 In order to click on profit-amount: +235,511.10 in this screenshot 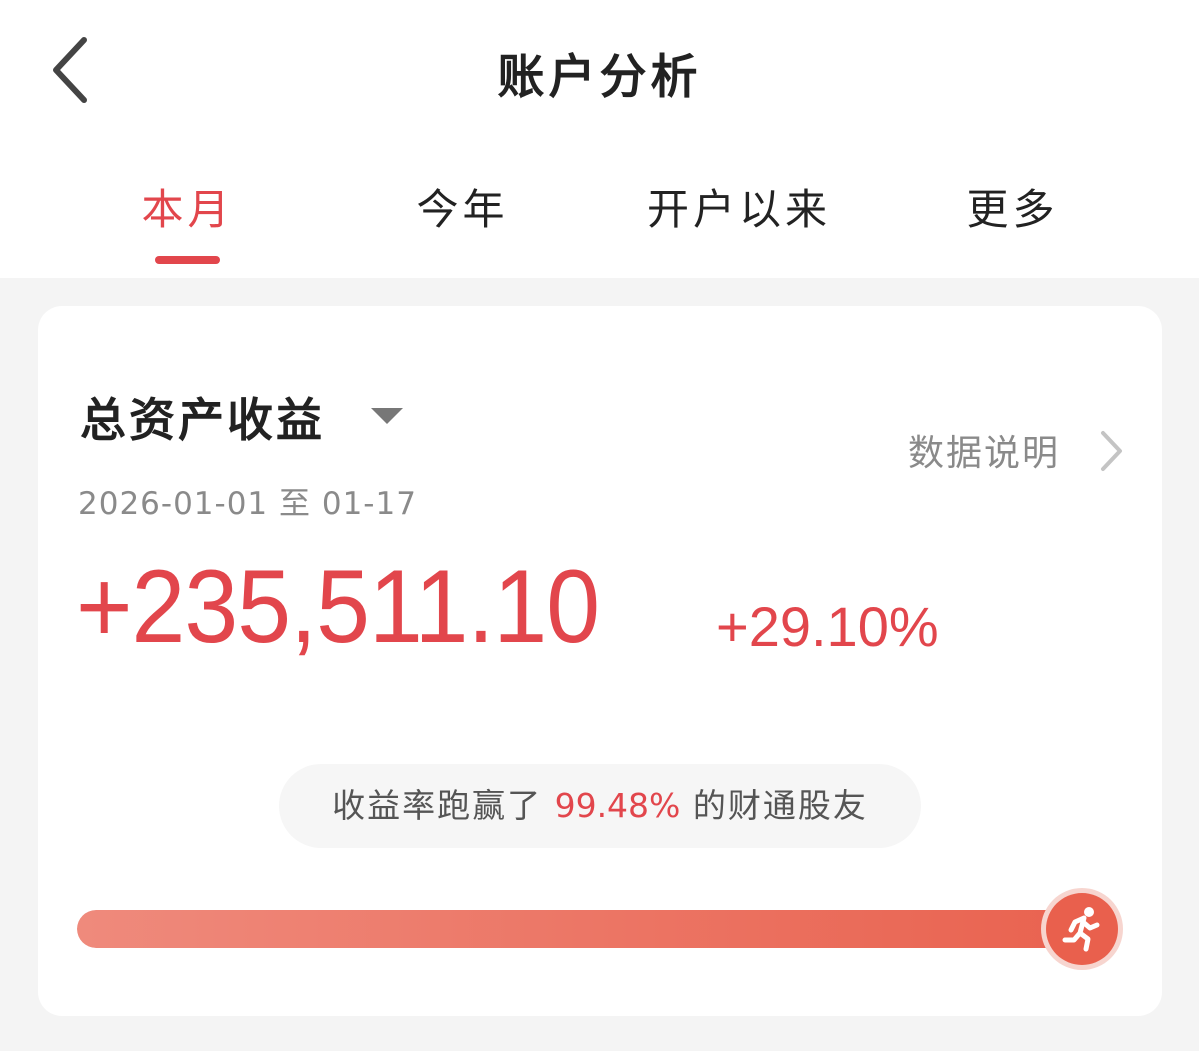, I will do `click(338, 607)`.